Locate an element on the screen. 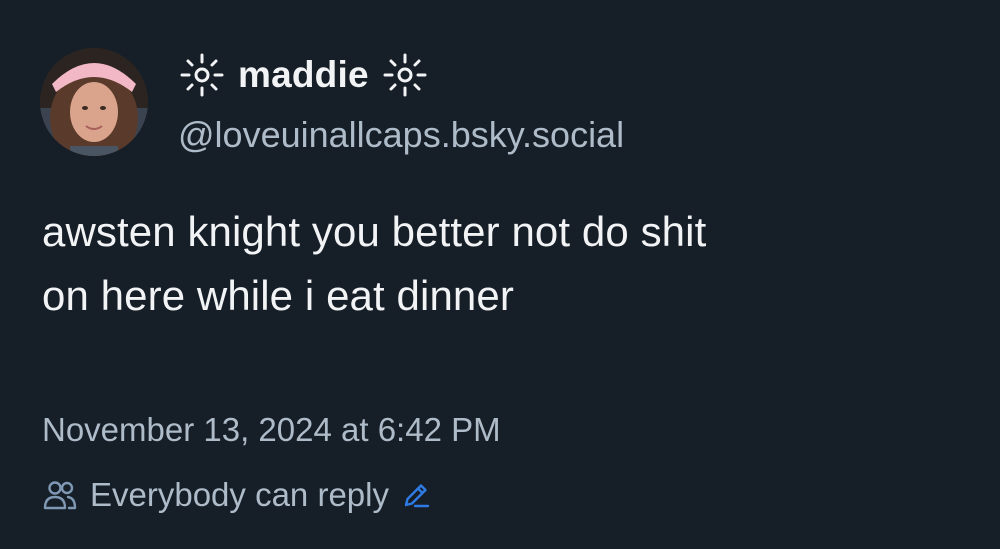 Image resolution: width=1000 pixels, height=549 pixels. avatar-image is located at coordinates (94, 102).